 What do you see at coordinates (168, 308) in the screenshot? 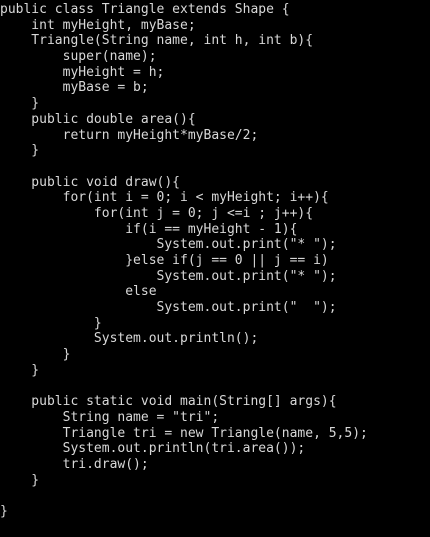
I see `code-line: System.out.print(" ");` at bounding box center [168, 308].